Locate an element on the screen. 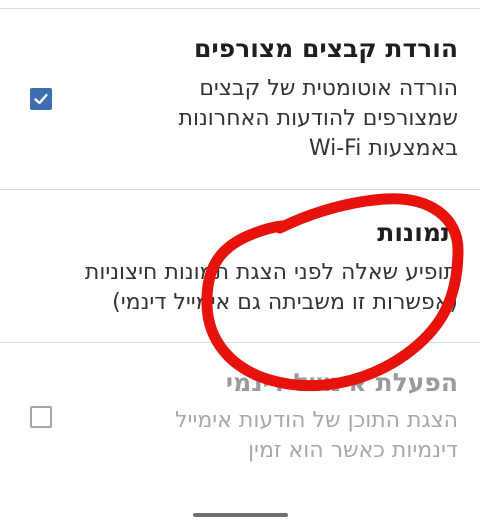 This screenshot has width=480, height=523. images-title: תמונות is located at coordinates (417, 232).